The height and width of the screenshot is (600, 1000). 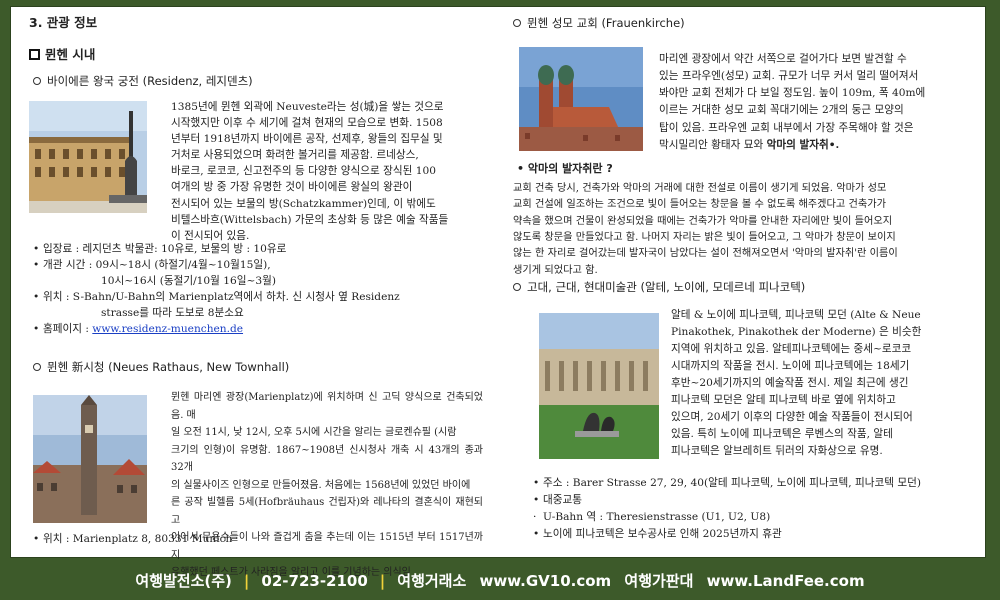 What do you see at coordinates (756, 534) in the screenshot?
I see `closure-item: 노이에 피나코텍은 보수공사로 인해 2025년까지 휴관` at bounding box center [756, 534].